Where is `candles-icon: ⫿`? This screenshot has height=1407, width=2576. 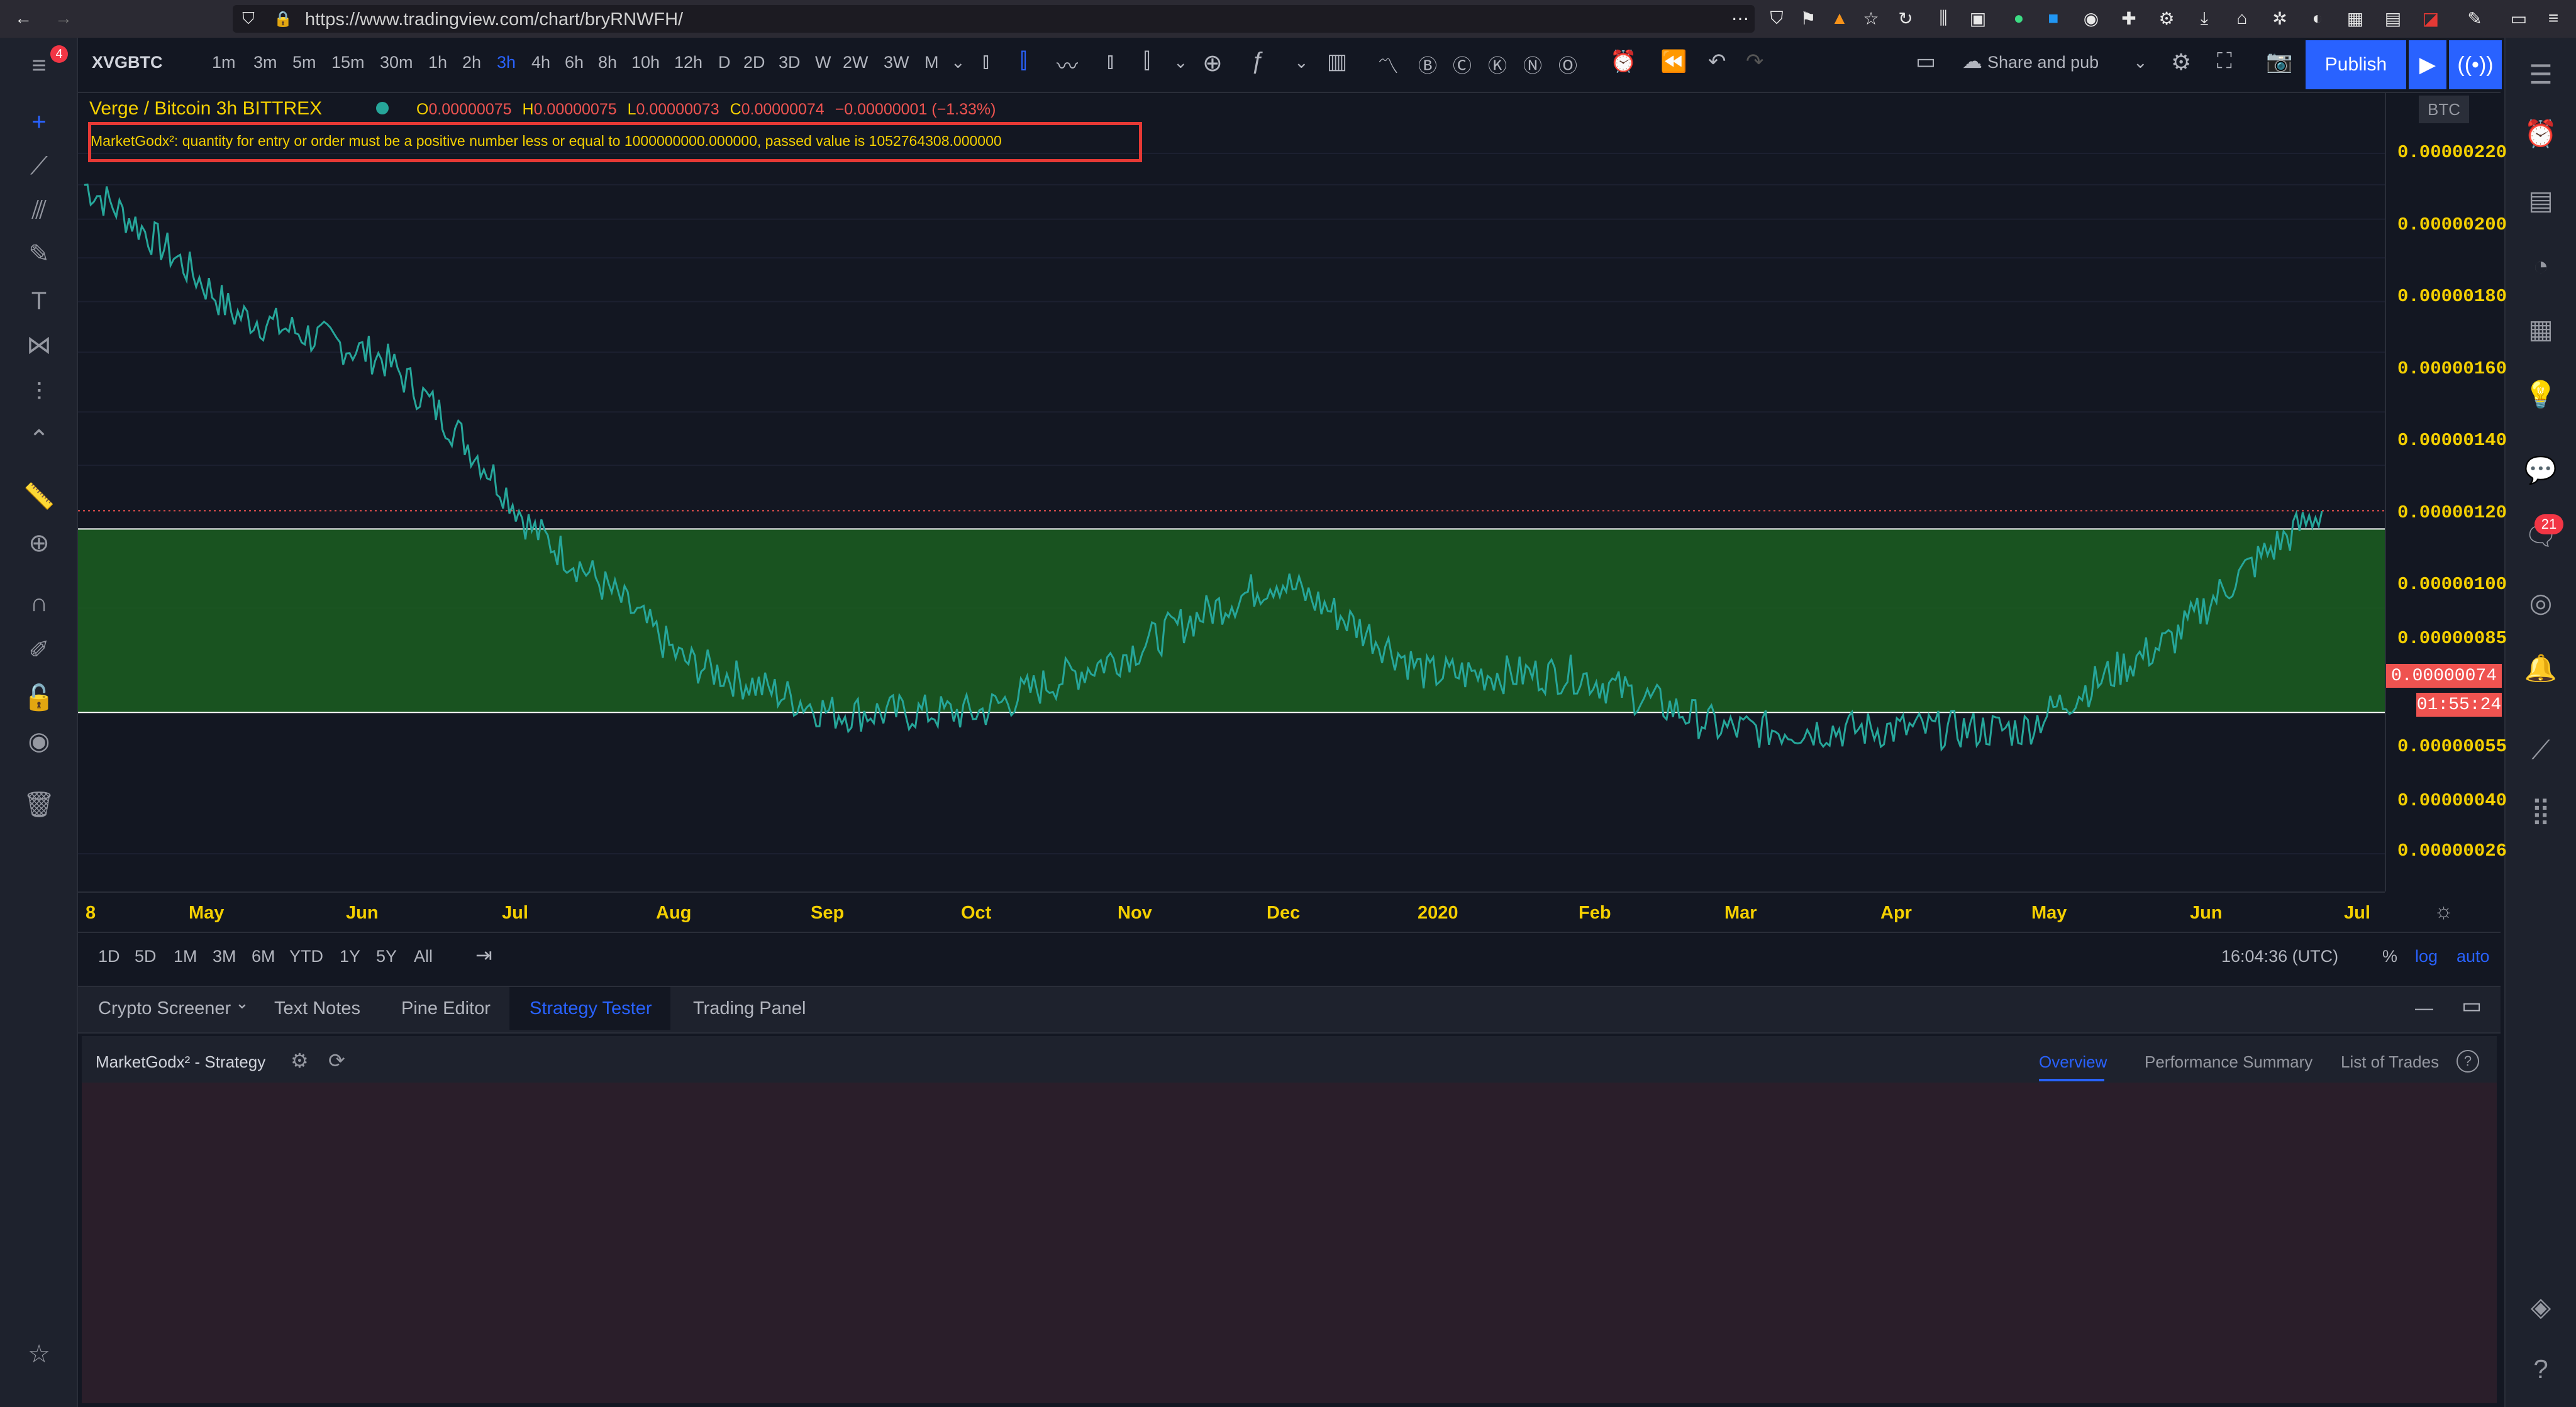
candles-icon: ⫿ is located at coordinates (1023, 61).